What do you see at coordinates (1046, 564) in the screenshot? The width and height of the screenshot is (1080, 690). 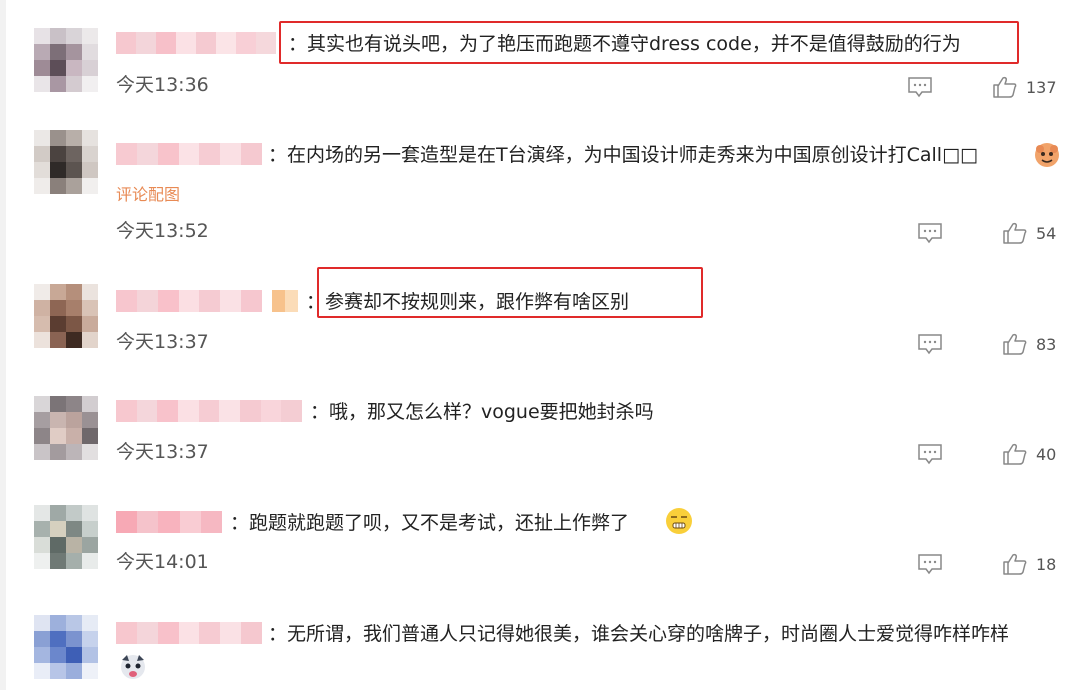 I see `like-count: 18` at bounding box center [1046, 564].